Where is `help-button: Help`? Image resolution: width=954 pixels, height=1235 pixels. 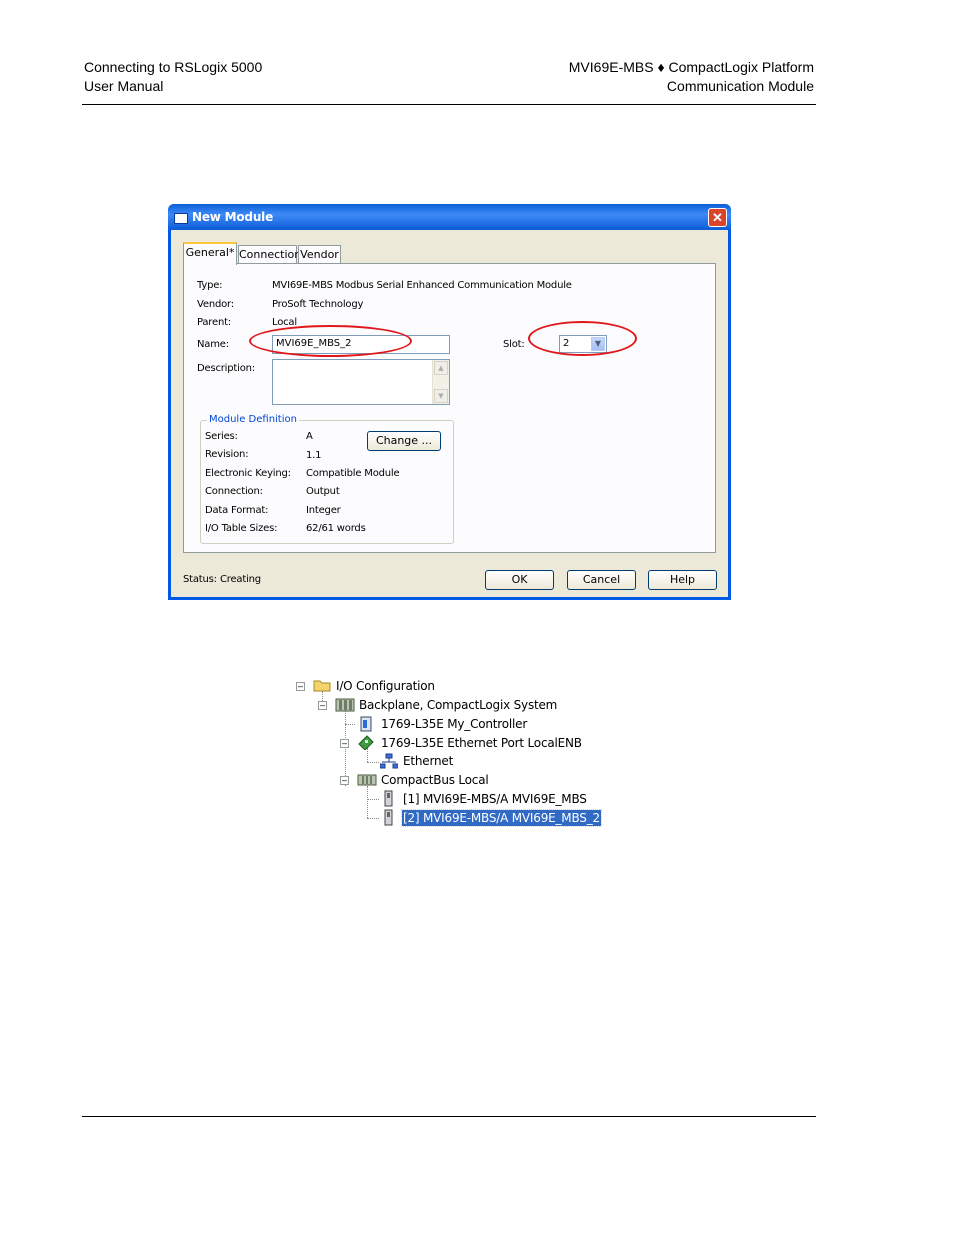
help-button: Help is located at coordinates (682, 580).